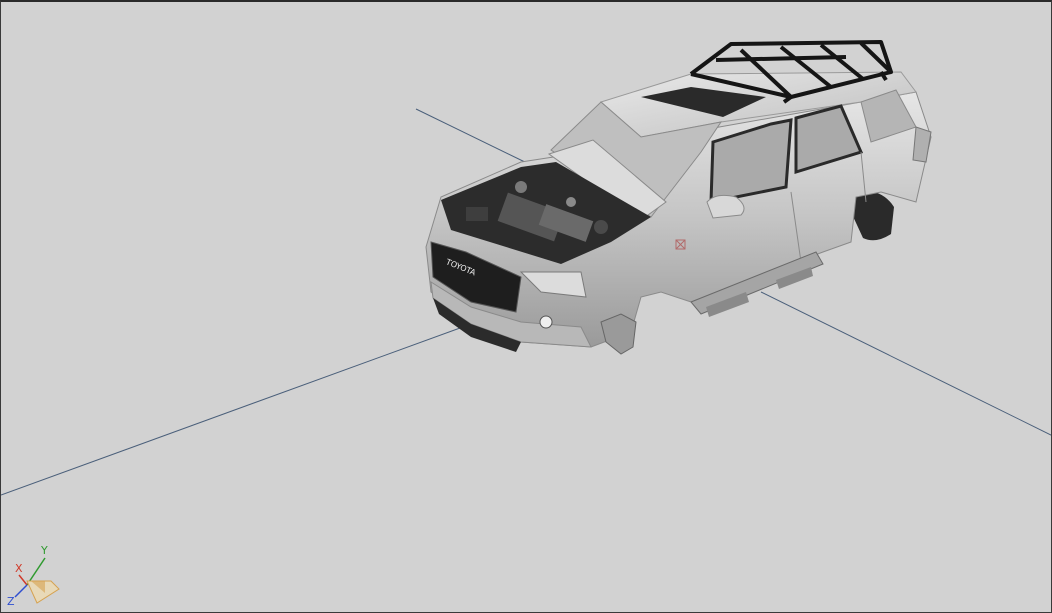 The image size is (1052, 613). Describe the element at coordinates (23, 580) in the screenshot. I see `x-axis-line` at that location.